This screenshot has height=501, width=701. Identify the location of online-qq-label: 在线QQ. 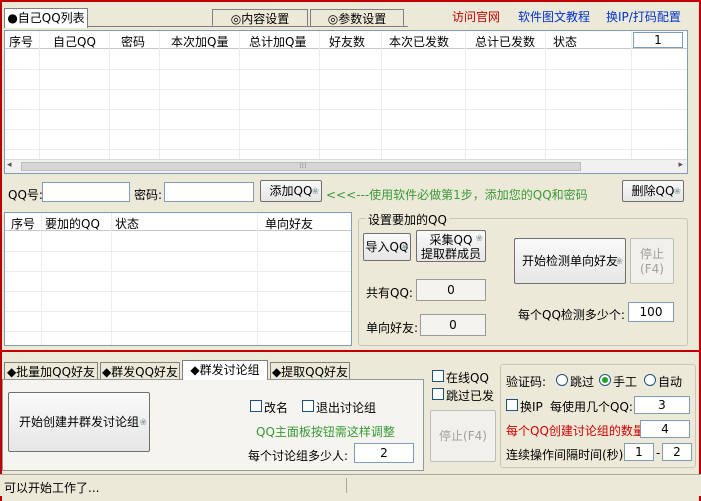
(467, 378).